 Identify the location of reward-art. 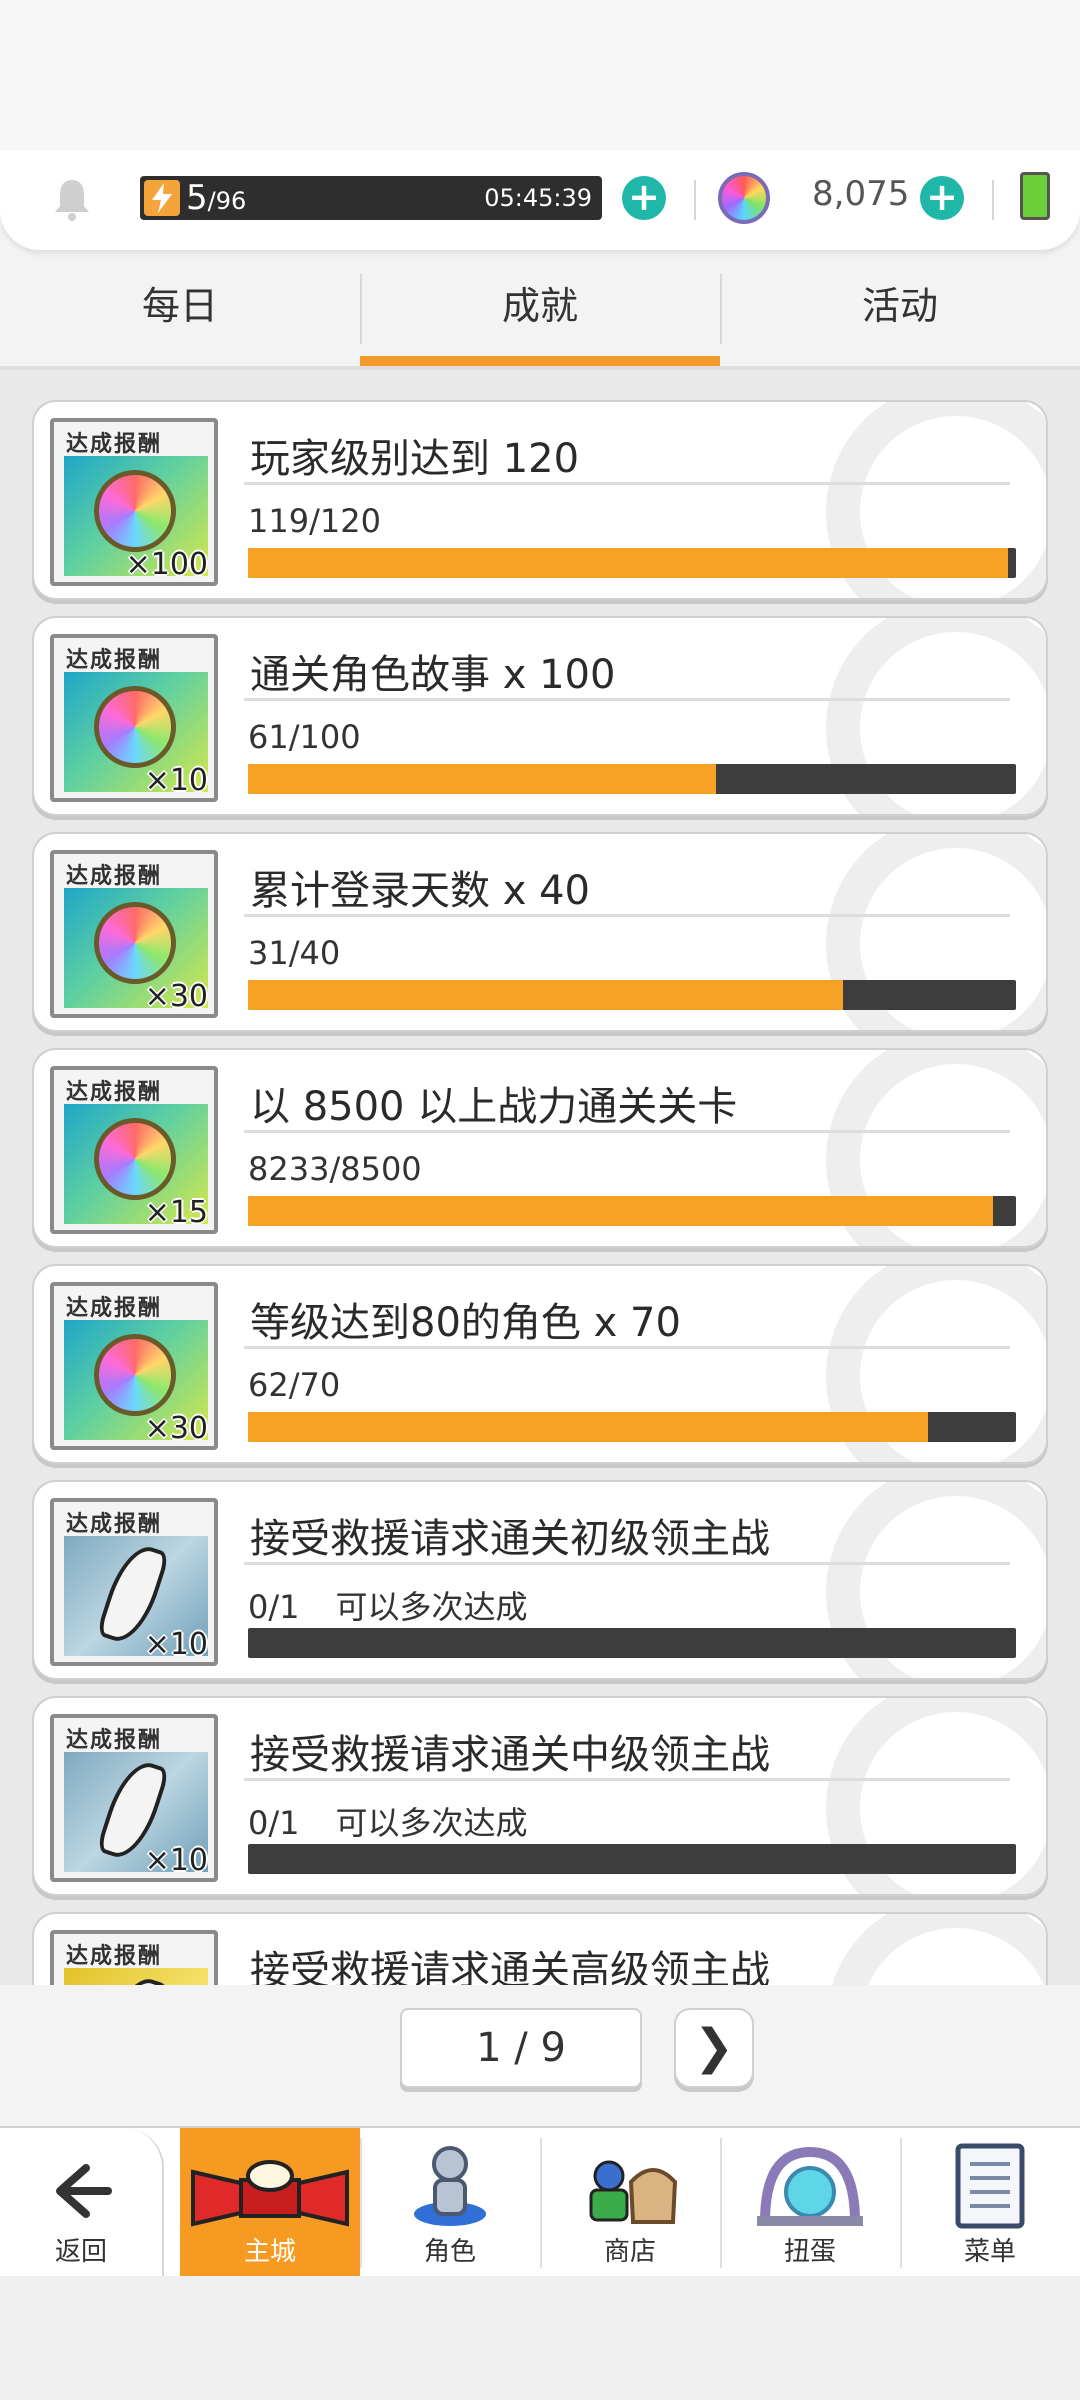
(136, 1976).